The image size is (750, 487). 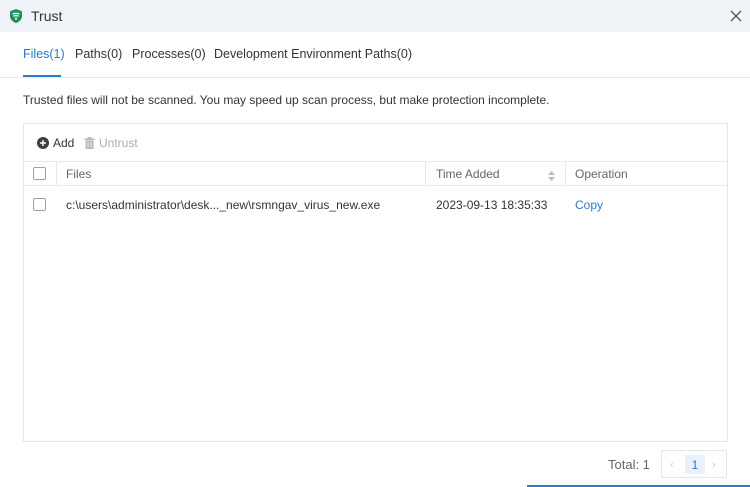 What do you see at coordinates (78, 174) in the screenshot?
I see `column-header-files: Files` at bounding box center [78, 174].